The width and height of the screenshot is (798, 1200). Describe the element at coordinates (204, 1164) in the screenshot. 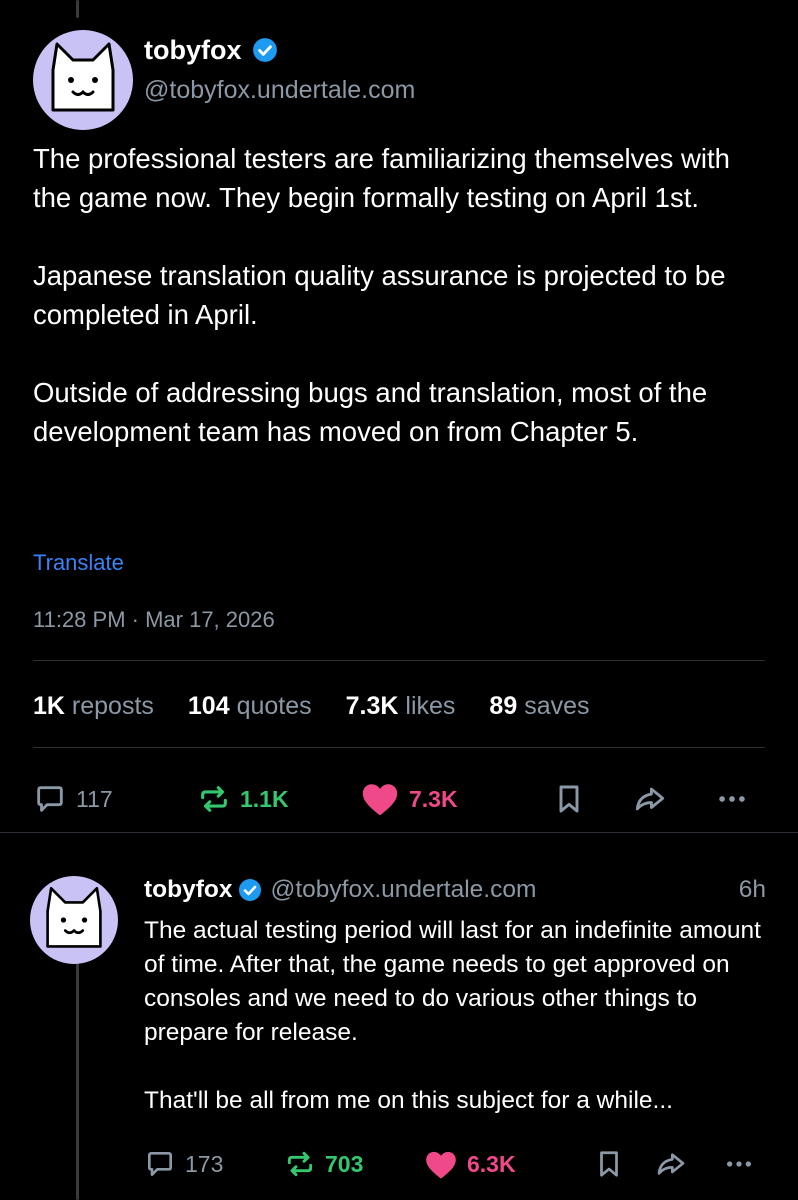

I see `reply-count: 173` at that location.